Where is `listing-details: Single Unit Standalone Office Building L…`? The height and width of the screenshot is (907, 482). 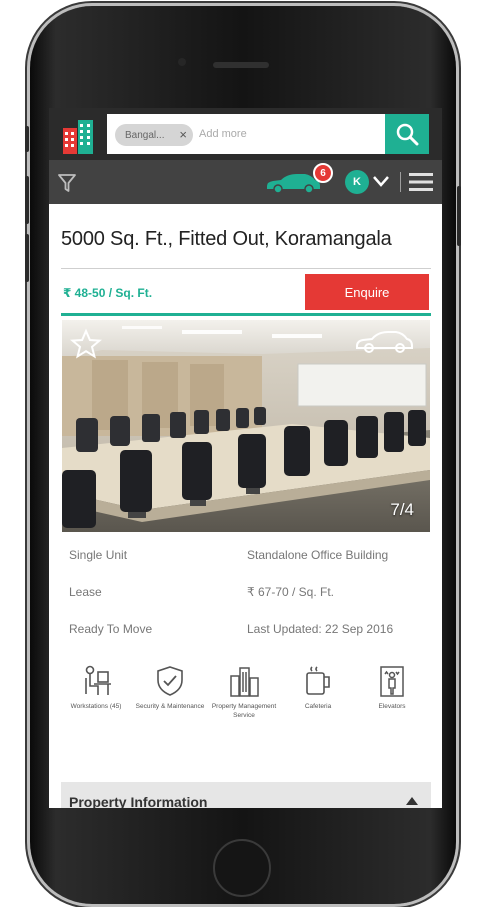 listing-details: Single Unit Standalone Office Building L… is located at coordinates (249, 603).